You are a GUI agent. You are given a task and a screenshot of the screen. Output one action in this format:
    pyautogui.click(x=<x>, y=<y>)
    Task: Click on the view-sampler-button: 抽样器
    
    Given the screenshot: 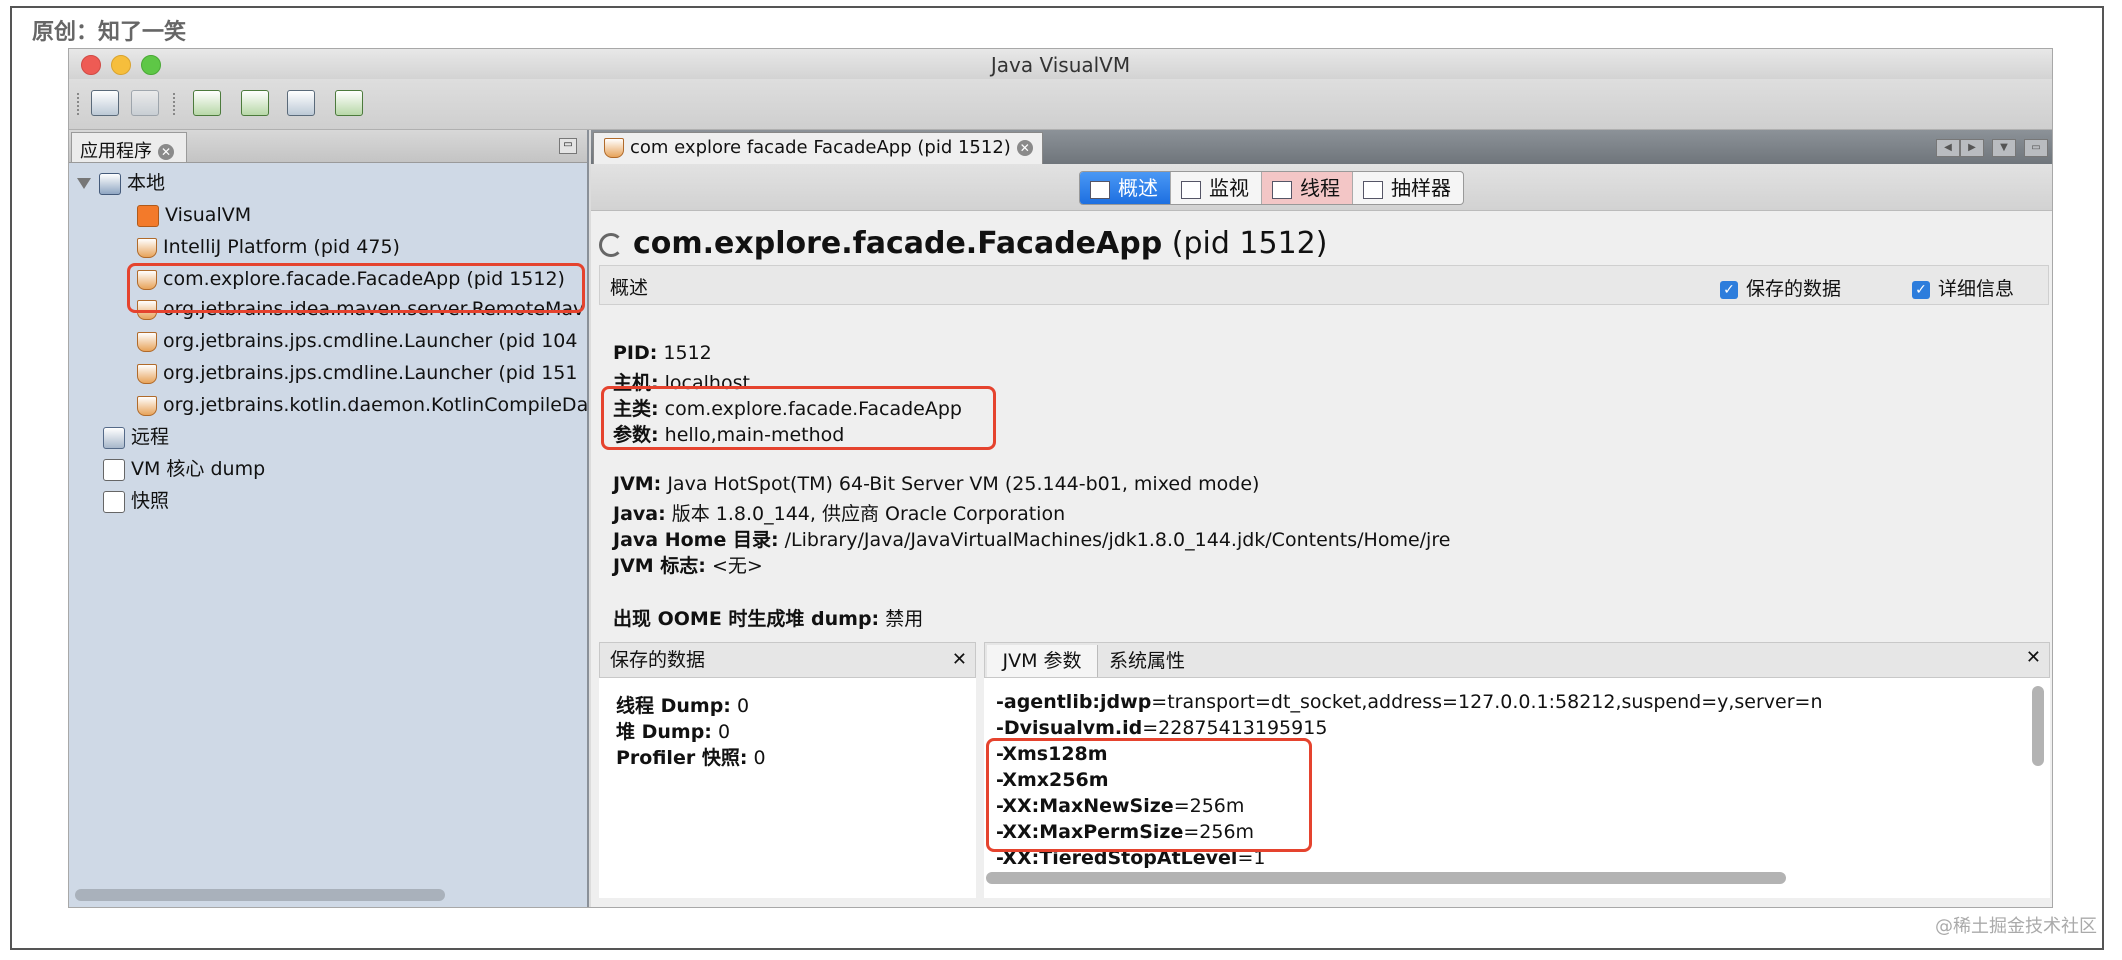 What is the action you would take?
    pyautogui.click(x=1408, y=188)
    